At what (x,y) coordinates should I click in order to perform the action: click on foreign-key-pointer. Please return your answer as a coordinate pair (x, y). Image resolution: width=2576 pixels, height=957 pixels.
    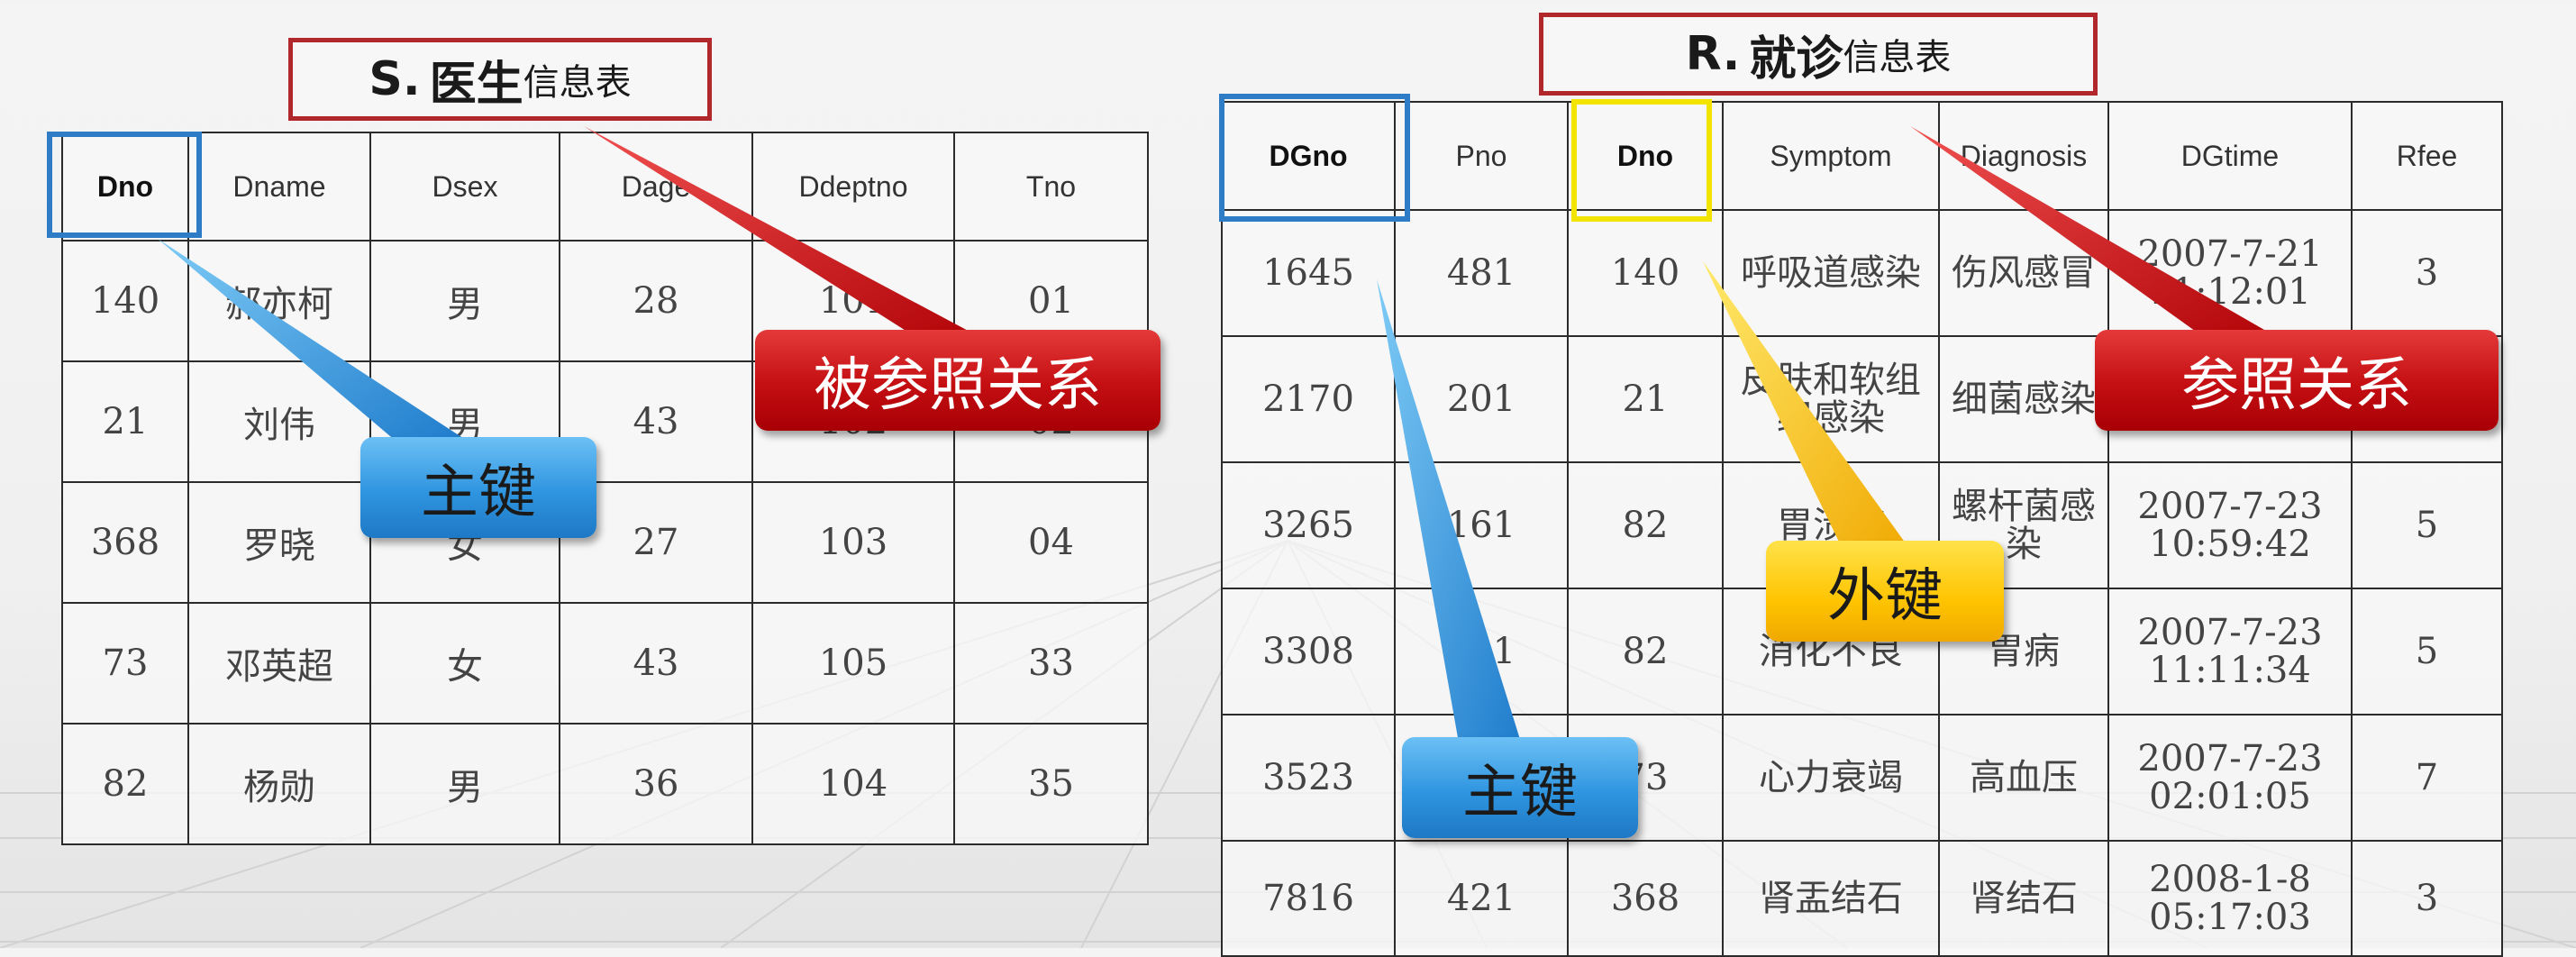
    Looking at the image, I should click on (1806, 414).